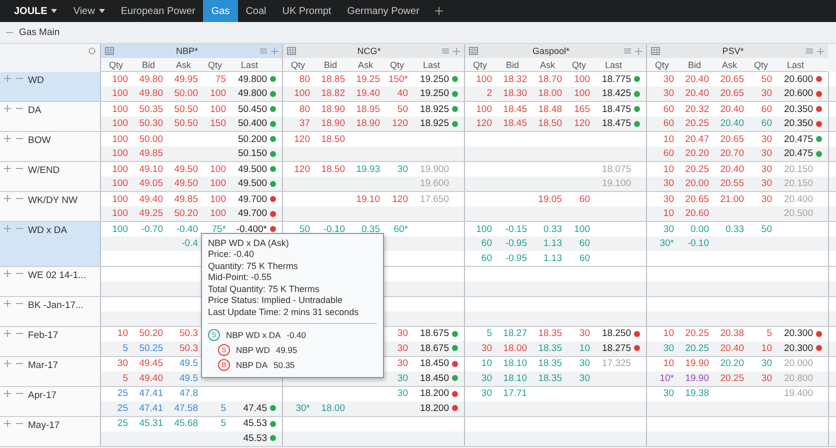 This screenshot has width=836, height=448. I want to click on nav-label: UK Prompt, so click(307, 11).